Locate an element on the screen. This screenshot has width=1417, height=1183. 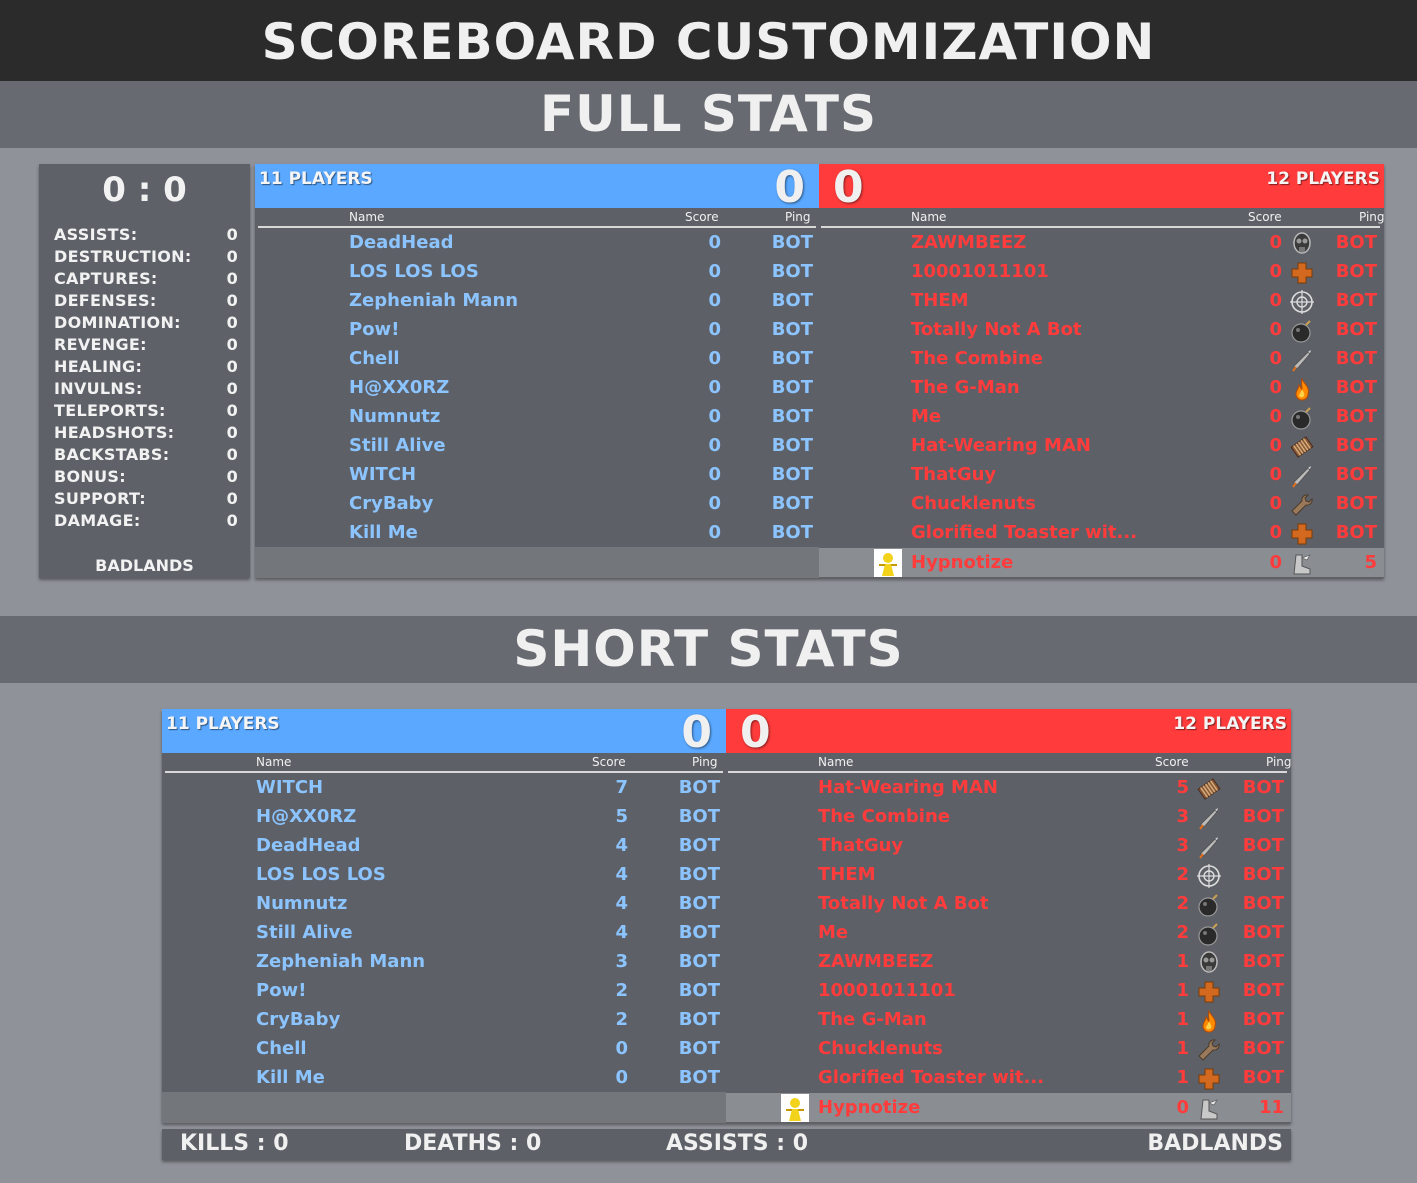
player-score: 3 is located at coordinates (621, 961).